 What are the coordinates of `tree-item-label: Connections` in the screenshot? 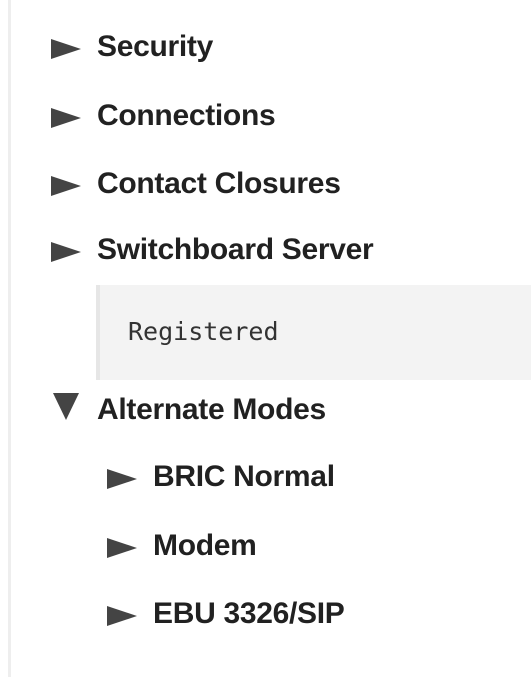 It's located at (186, 115).